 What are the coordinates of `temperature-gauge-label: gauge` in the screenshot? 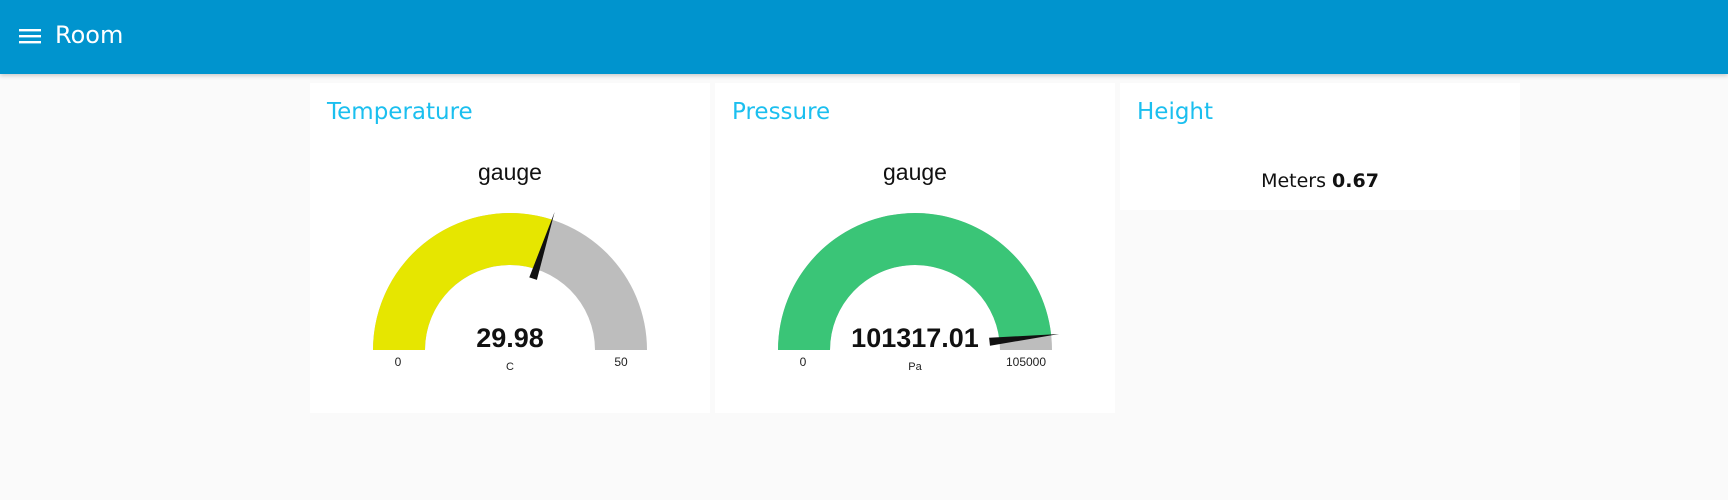 It's located at (510, 172).